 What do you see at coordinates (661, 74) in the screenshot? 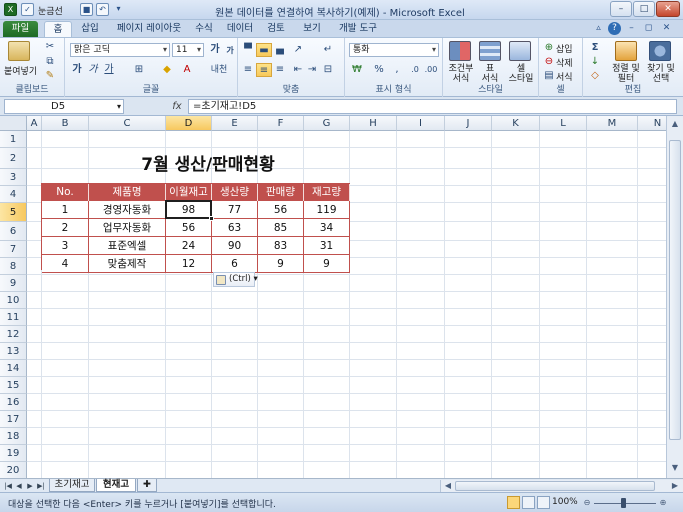
I see `find-select-button: 찾기 및 선택` at bounding box center [661, 74].